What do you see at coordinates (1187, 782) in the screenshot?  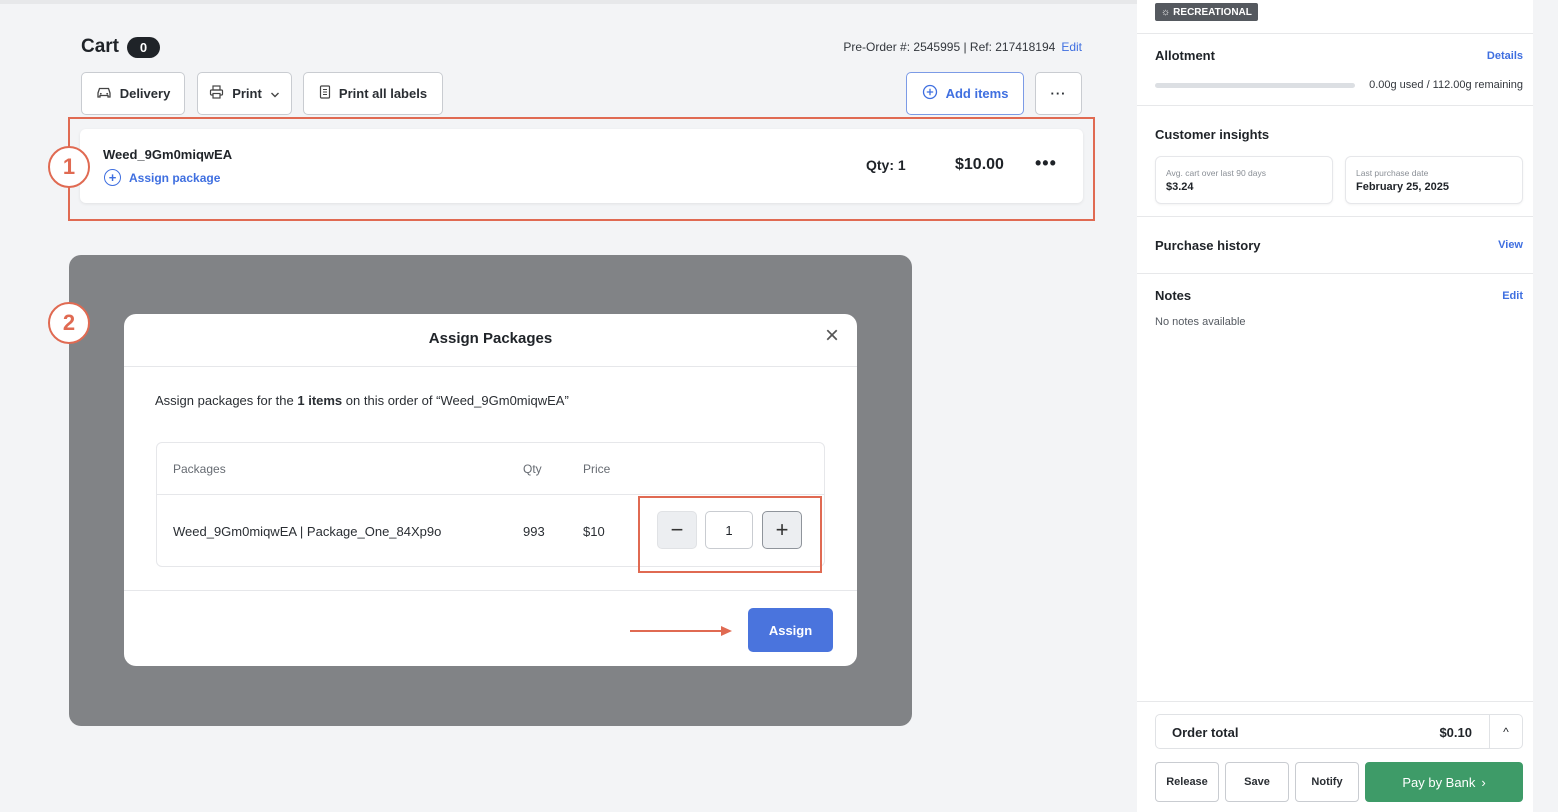 I see `release-button: Release` at bounding box center [1187, 782].